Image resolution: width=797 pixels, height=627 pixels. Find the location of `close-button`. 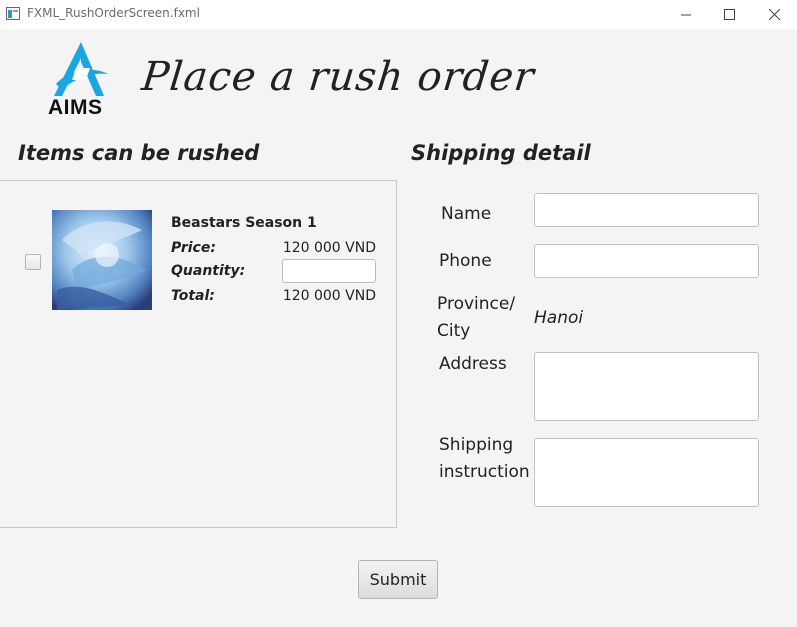

close-button is located at coordinates (774, 14).